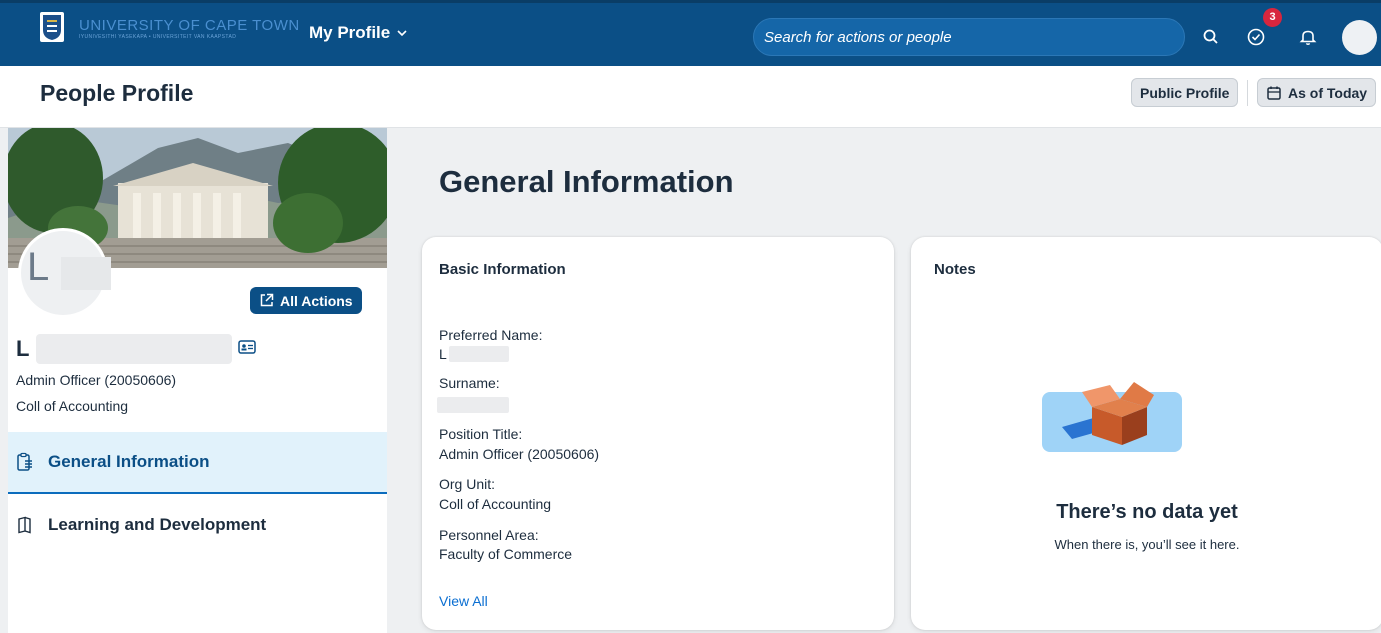 The width and height of the screenshot is (1381, 633). What do you see at coordinates (38, 267) in the screenshot?
I see `avatar-initial: L` at bounding box center [38, 267].